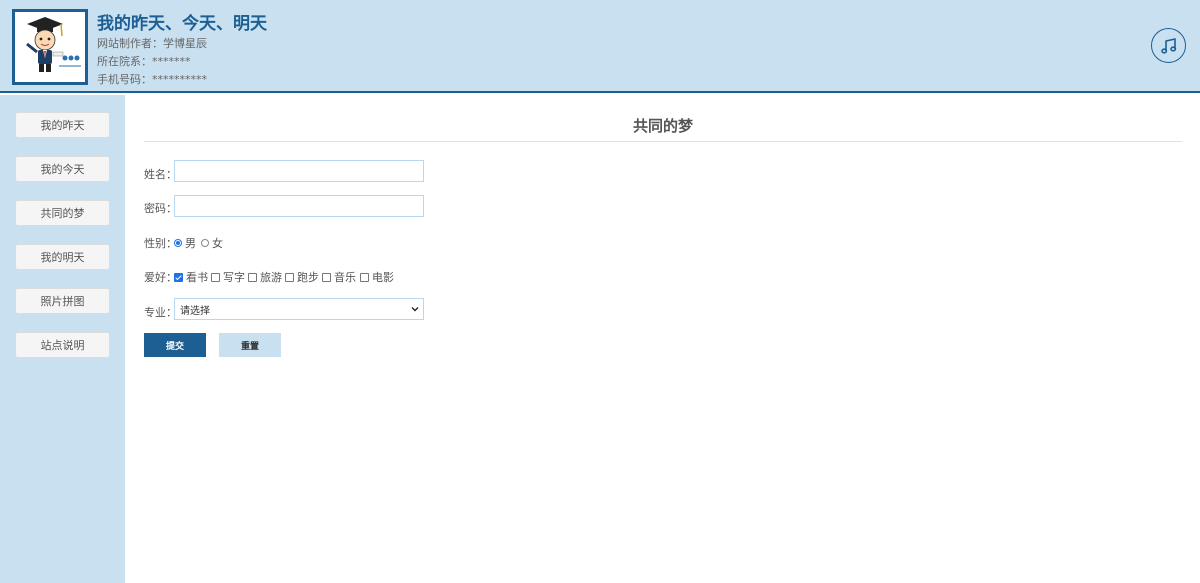 The image size is (1200, 583). I want to click on page-title: 共同的梦, so click(662, 126).